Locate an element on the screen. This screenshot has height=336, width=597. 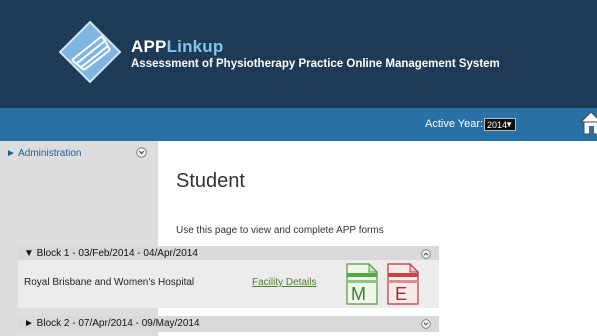
svg-text: E is located at coordinates (401, 294).